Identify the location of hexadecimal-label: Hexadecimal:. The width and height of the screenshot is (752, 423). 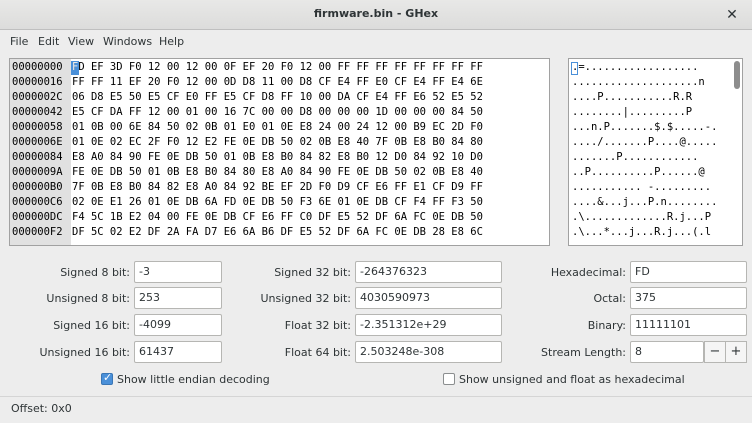
(588, 272).